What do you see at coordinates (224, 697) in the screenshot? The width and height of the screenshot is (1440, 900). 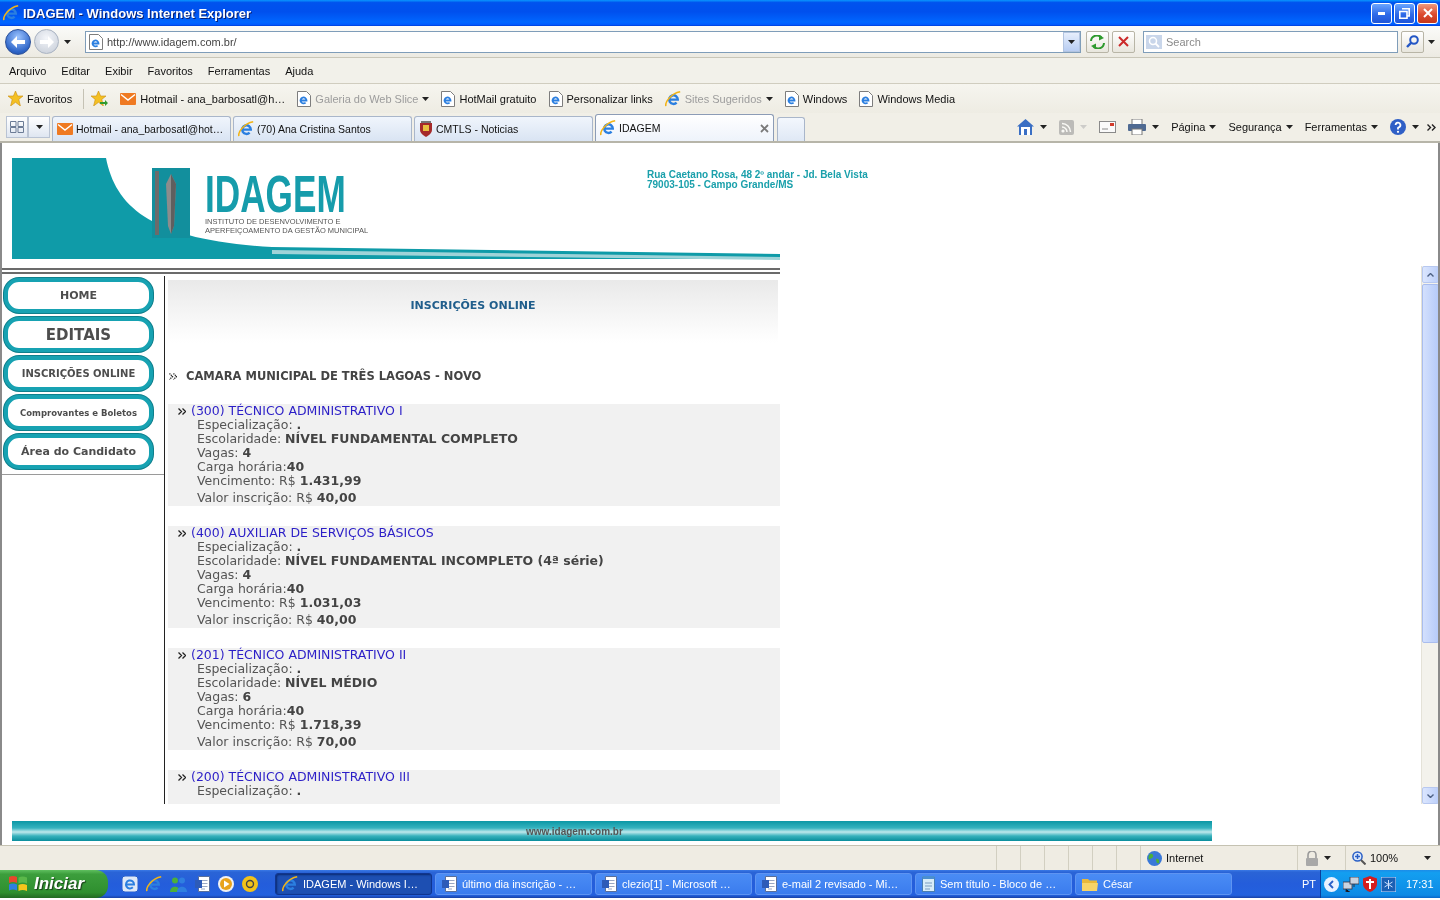 I see `position-detail: Vagas: 6` at bounding box center [224, 697].